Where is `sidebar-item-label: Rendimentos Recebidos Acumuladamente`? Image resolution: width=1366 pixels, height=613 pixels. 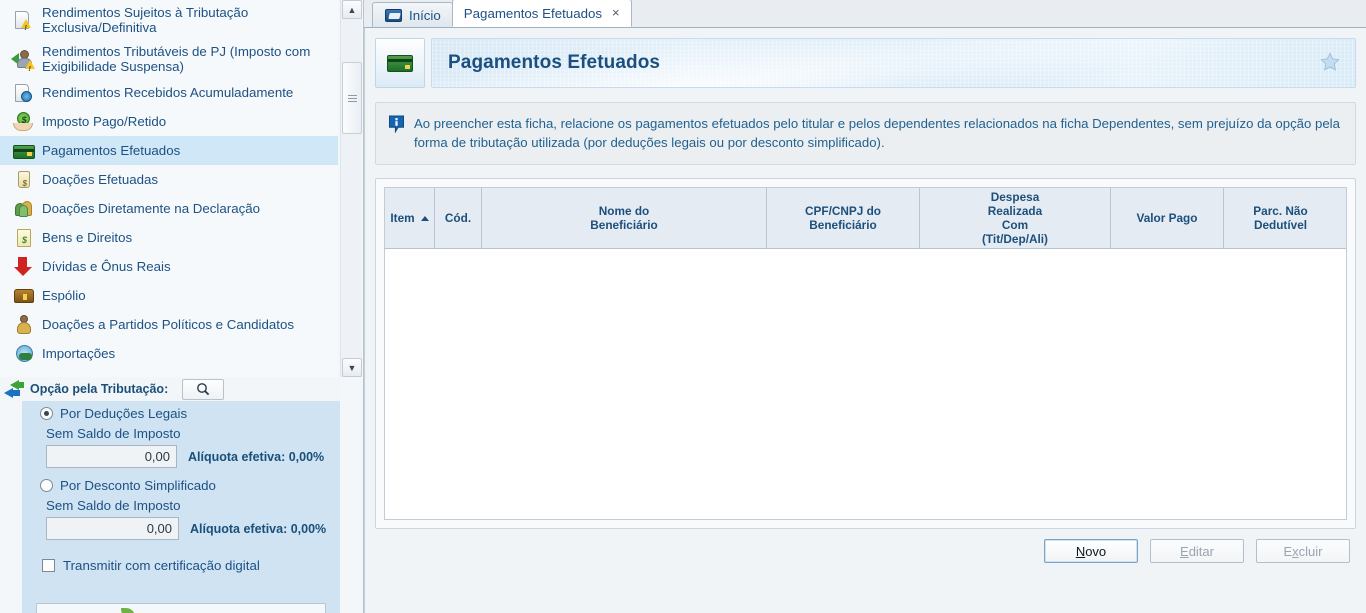 sidebar-item-label: Rendimentos Recebidos Acumuladamente is located at coordinates (168, 92).